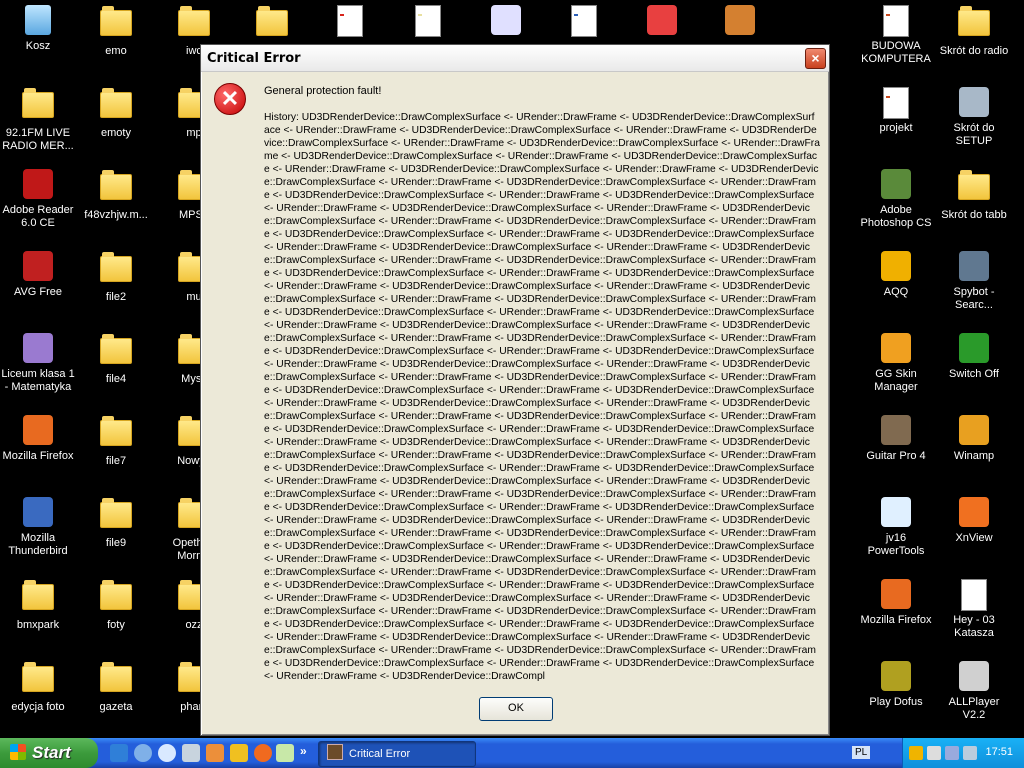 This screenshot has width=1024, height=768. What do you see at coordinates (516, 709) in the screenshot?
I see `ok-button: OK` at bounding box center [516, 709].